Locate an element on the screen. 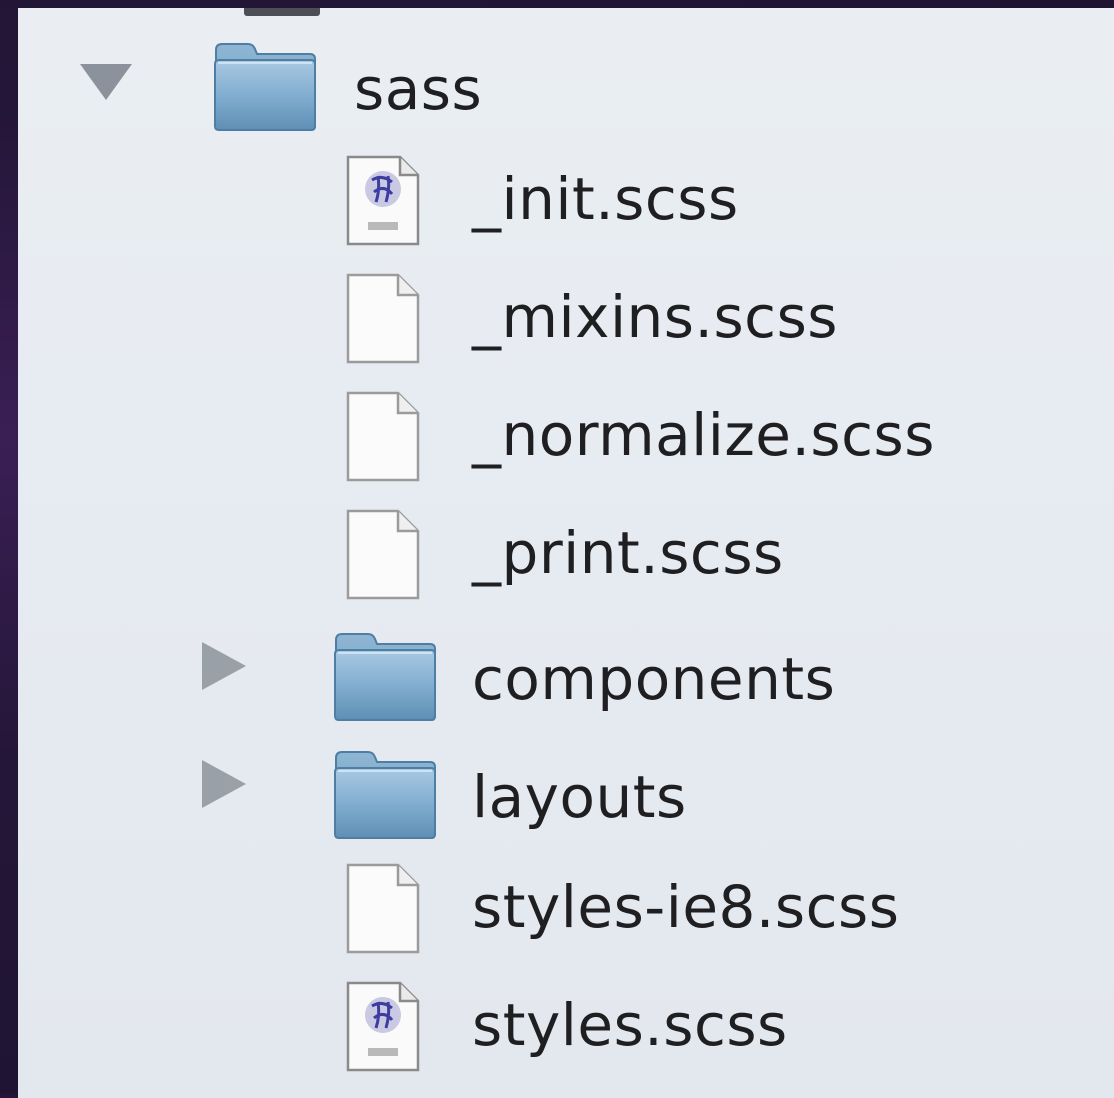 This screenshot has height=1098, width=1114. tree-row-file: _normalize.scss is located at coordinates (566, 439).